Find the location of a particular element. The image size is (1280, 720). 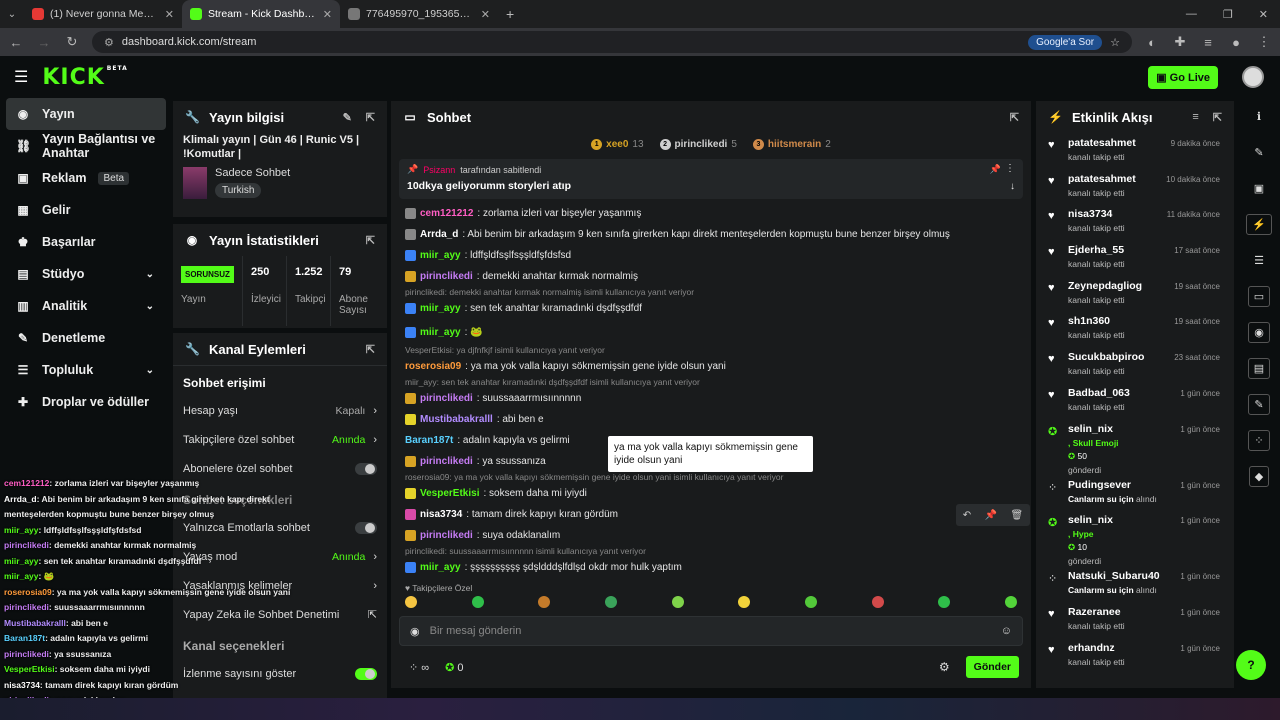

minimize-icon: — is located at coordinates (1191, 14).